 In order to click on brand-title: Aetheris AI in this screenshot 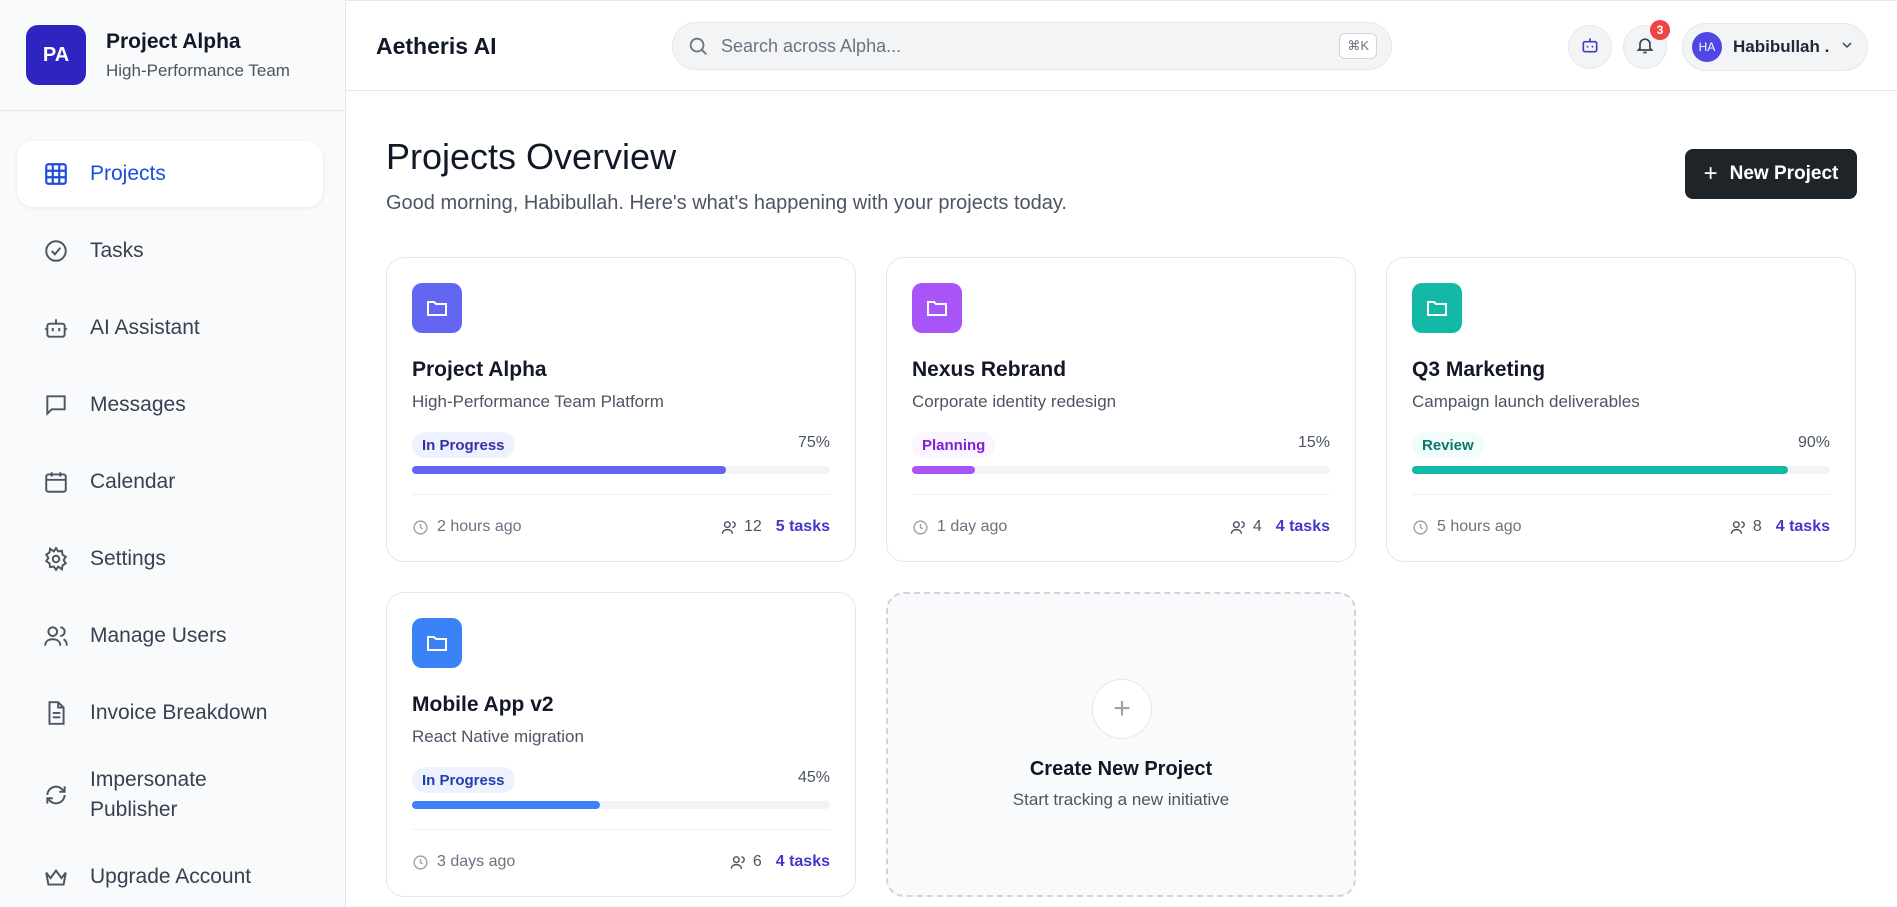, I will do `click(436, 46)`.